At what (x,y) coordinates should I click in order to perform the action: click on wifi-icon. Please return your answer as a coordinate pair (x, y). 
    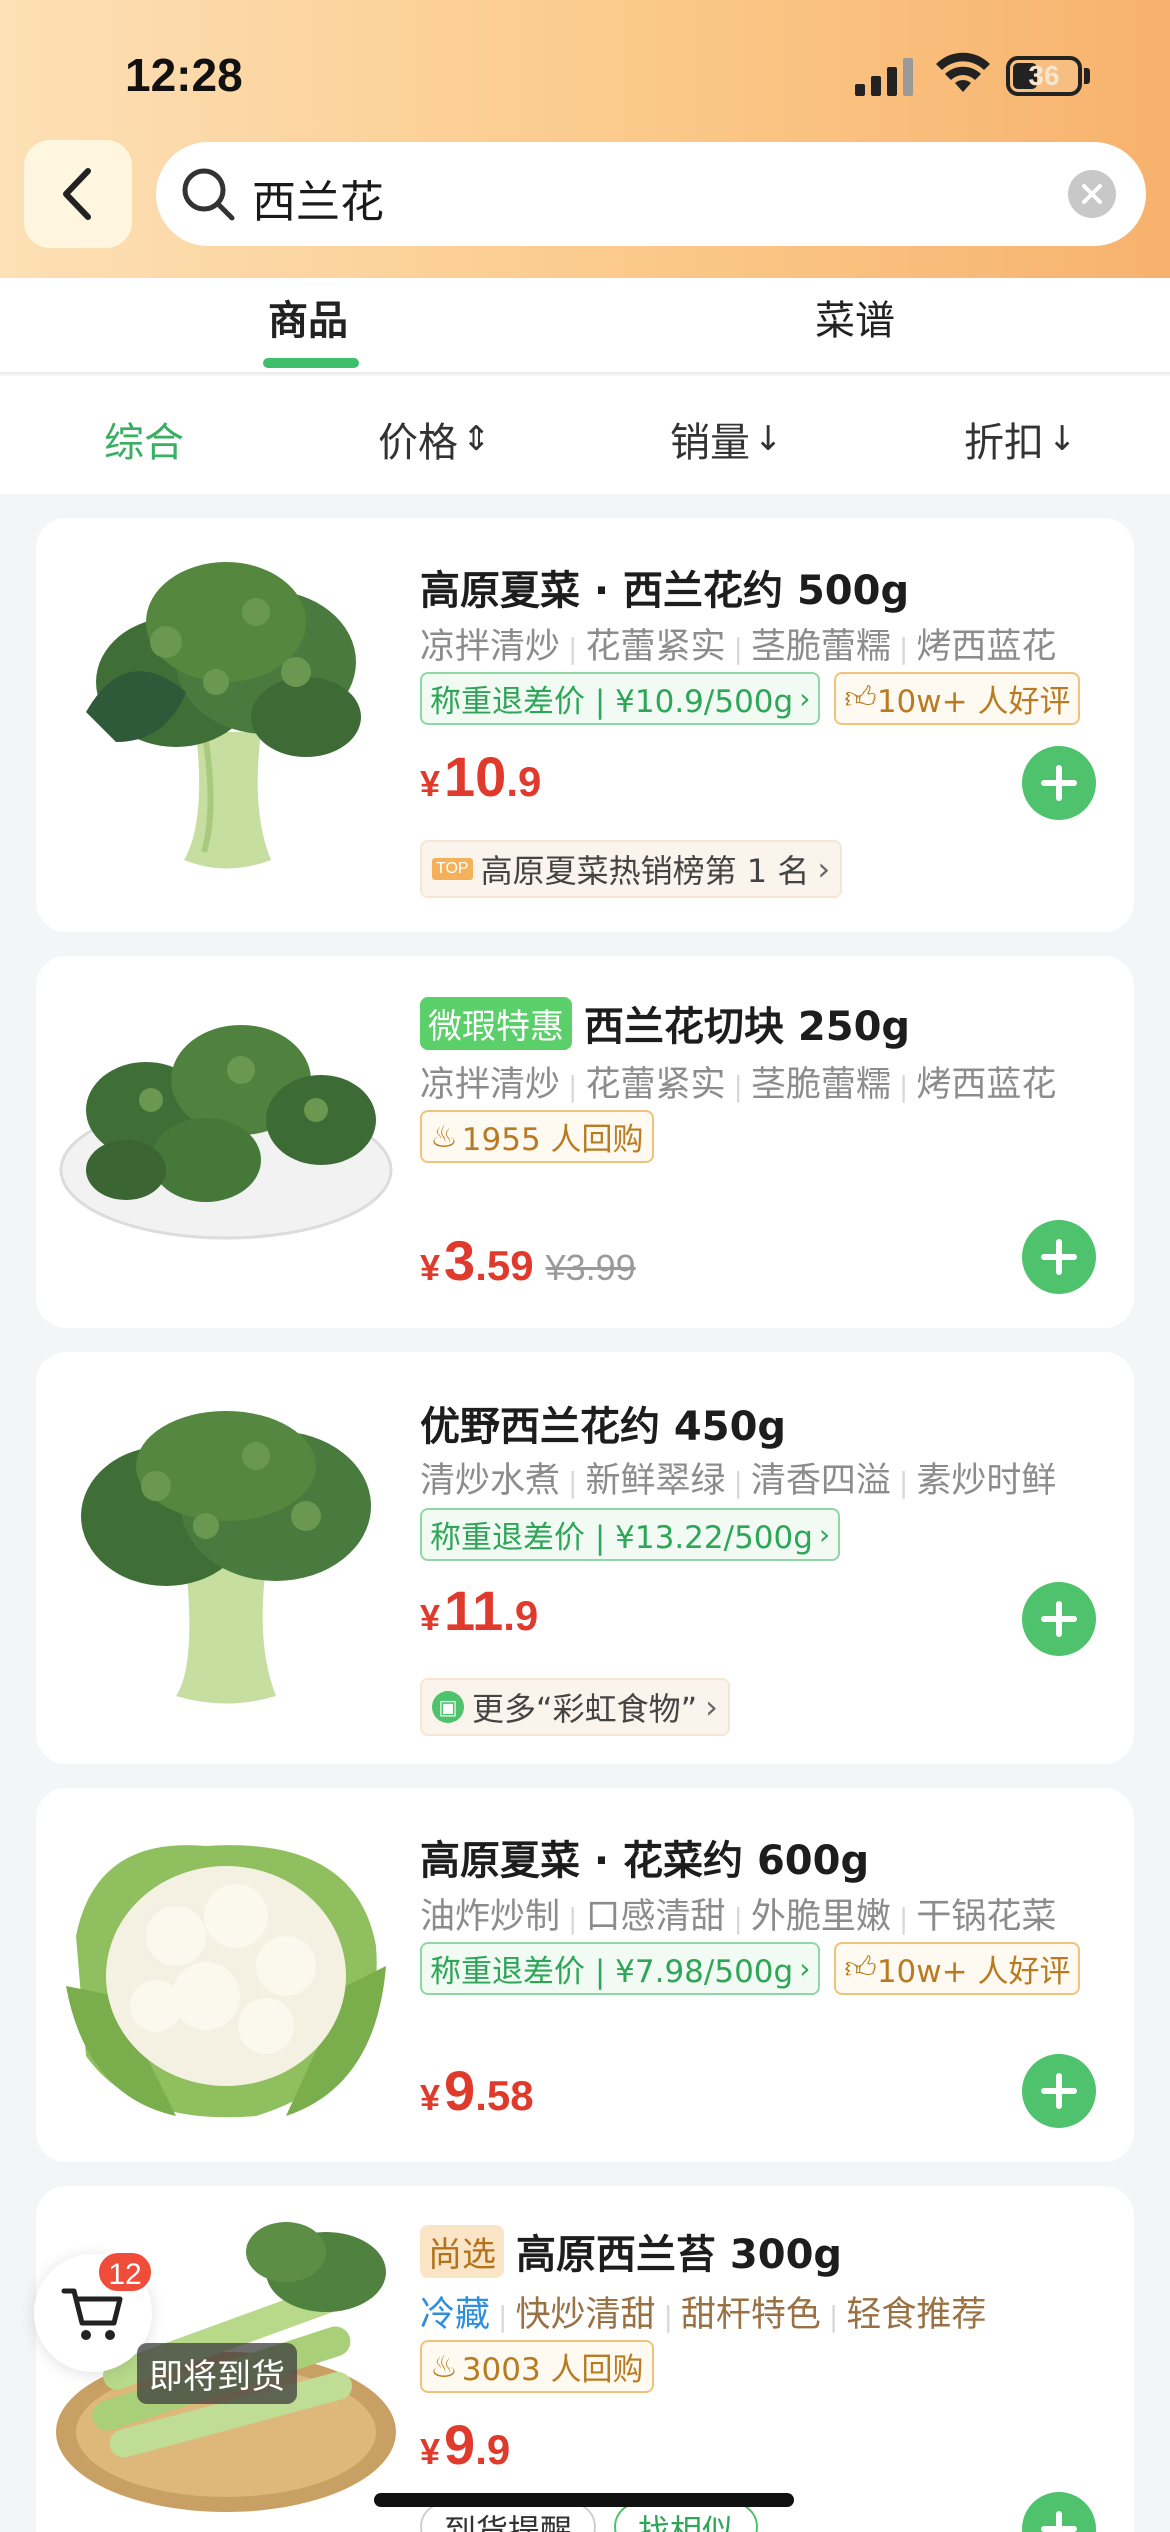
    Looking at the image, I should click on (963, 72).